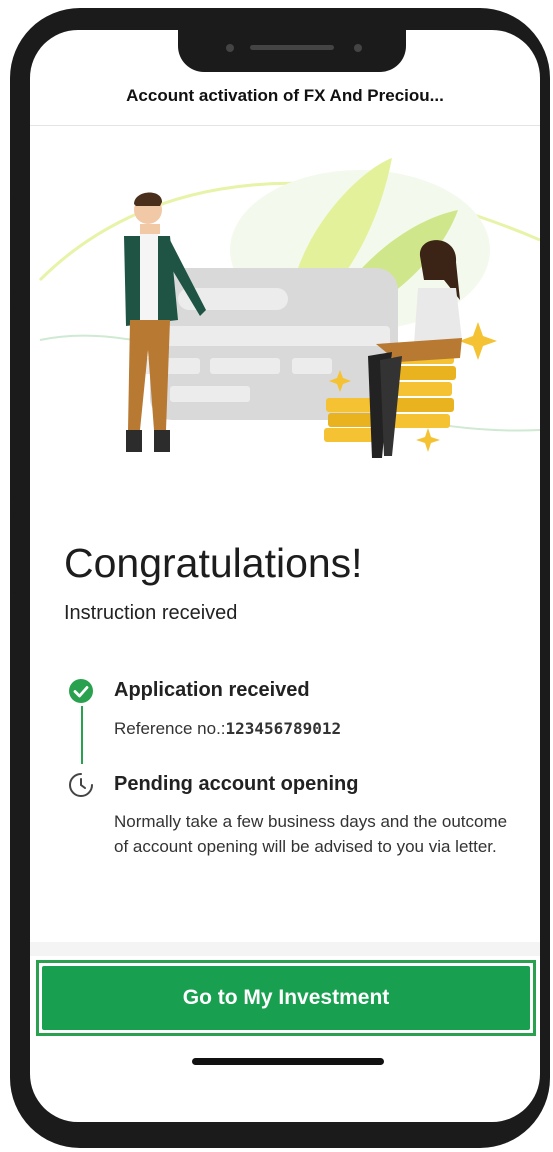 The height and width of the screenshot is (1152, 553). What do you see at coordinates (288, 1061) in the screenshot?
I see `home-indicator` at bounding box center [288, 1061].